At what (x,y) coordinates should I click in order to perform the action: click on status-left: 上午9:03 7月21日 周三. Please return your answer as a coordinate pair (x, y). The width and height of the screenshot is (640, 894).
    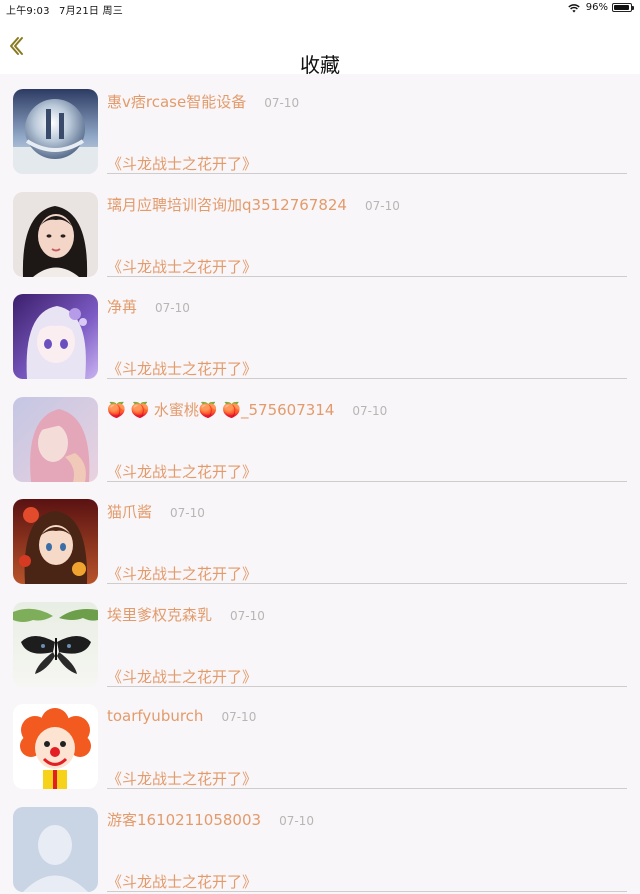
    Looking at the image, I should click on (67, 9).